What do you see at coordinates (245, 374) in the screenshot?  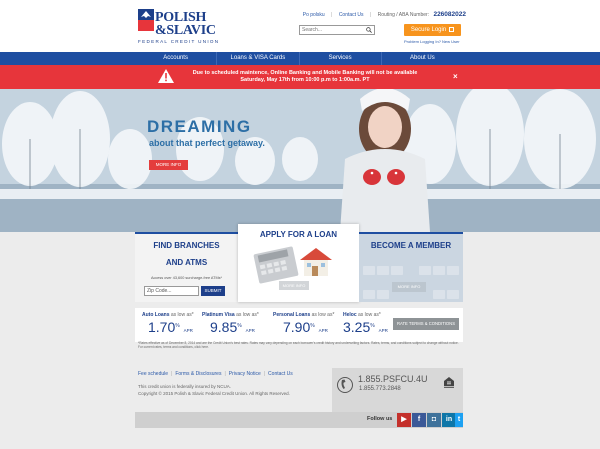 I see `footer-link-privacy: Privacy Notice` at bounding box center [245, 374].